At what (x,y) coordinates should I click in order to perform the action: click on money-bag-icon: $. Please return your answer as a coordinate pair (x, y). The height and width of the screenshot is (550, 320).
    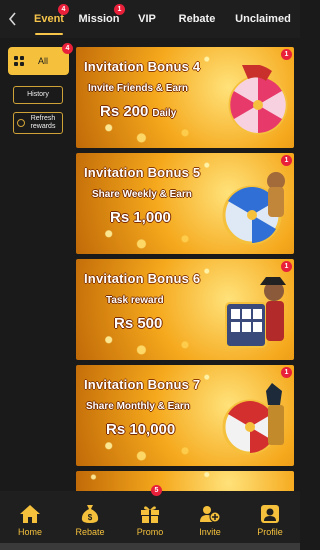
    Looking at the image, I should click on (90, 514).